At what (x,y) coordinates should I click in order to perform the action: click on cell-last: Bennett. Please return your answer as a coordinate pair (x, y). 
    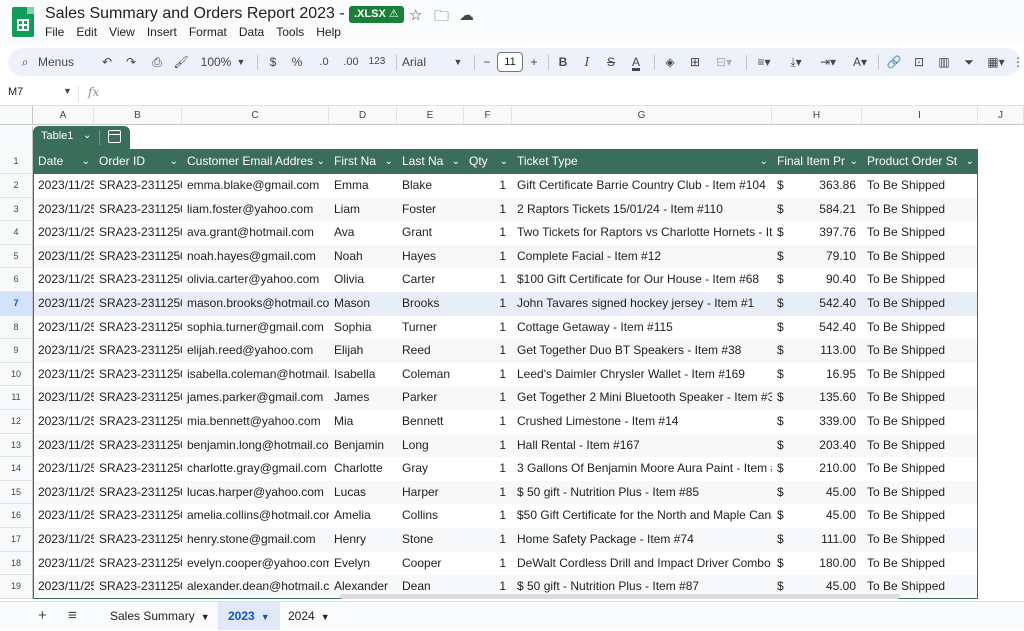
    Looking at the image, I should click on (430, 422).